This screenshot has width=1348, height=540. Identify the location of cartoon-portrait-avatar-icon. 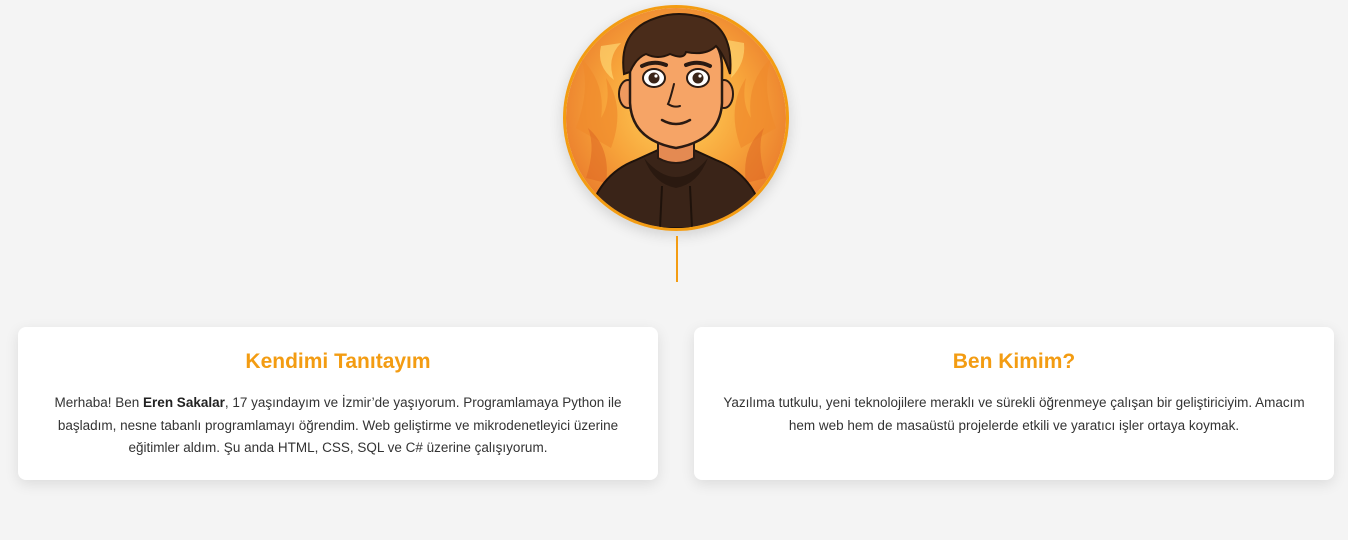
(676, 118).